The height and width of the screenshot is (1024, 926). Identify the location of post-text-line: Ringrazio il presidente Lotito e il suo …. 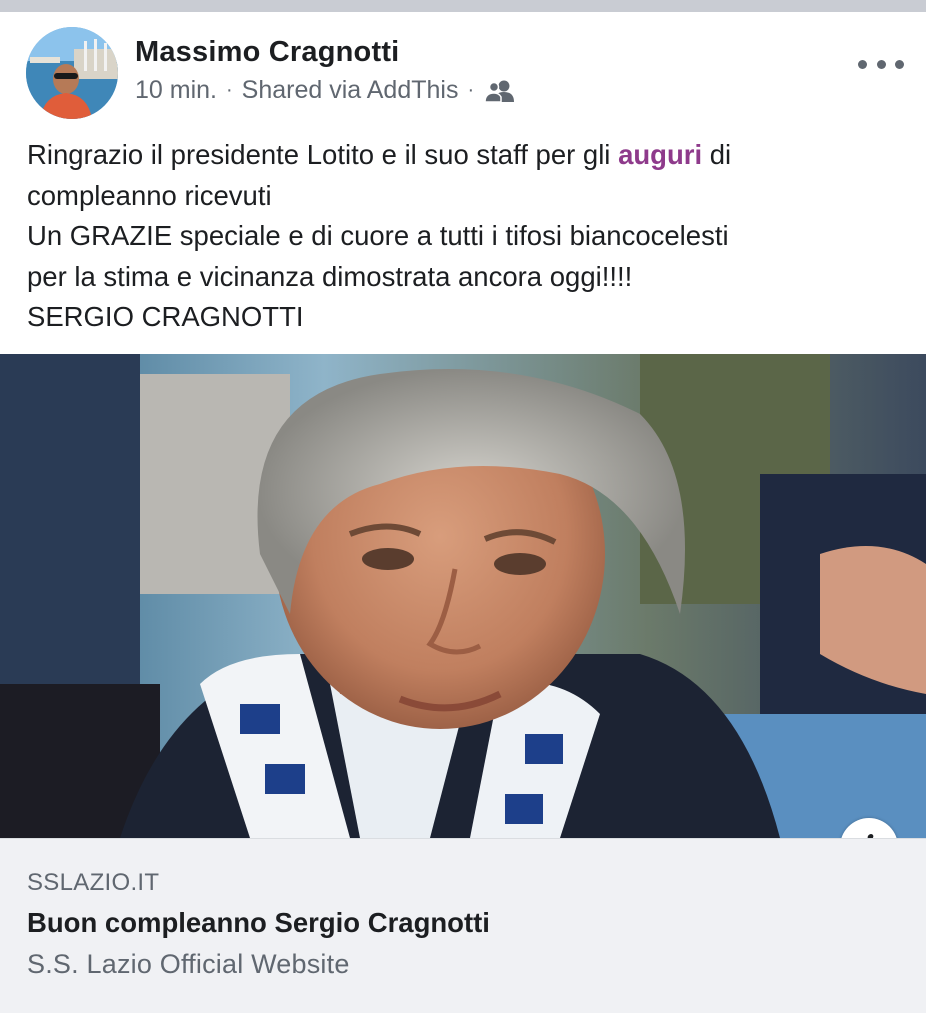
(467, 155).